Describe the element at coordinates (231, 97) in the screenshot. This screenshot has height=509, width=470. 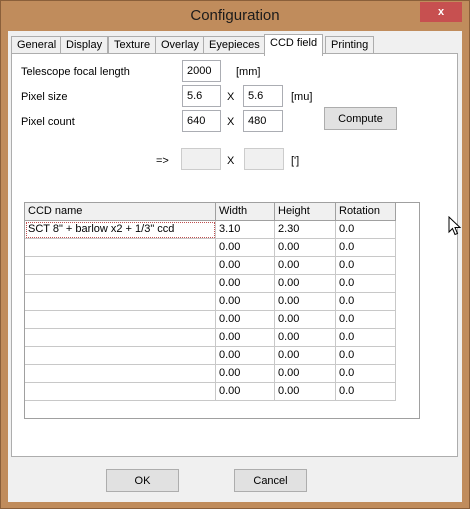
I see `pixel-size-times: X` at that location.